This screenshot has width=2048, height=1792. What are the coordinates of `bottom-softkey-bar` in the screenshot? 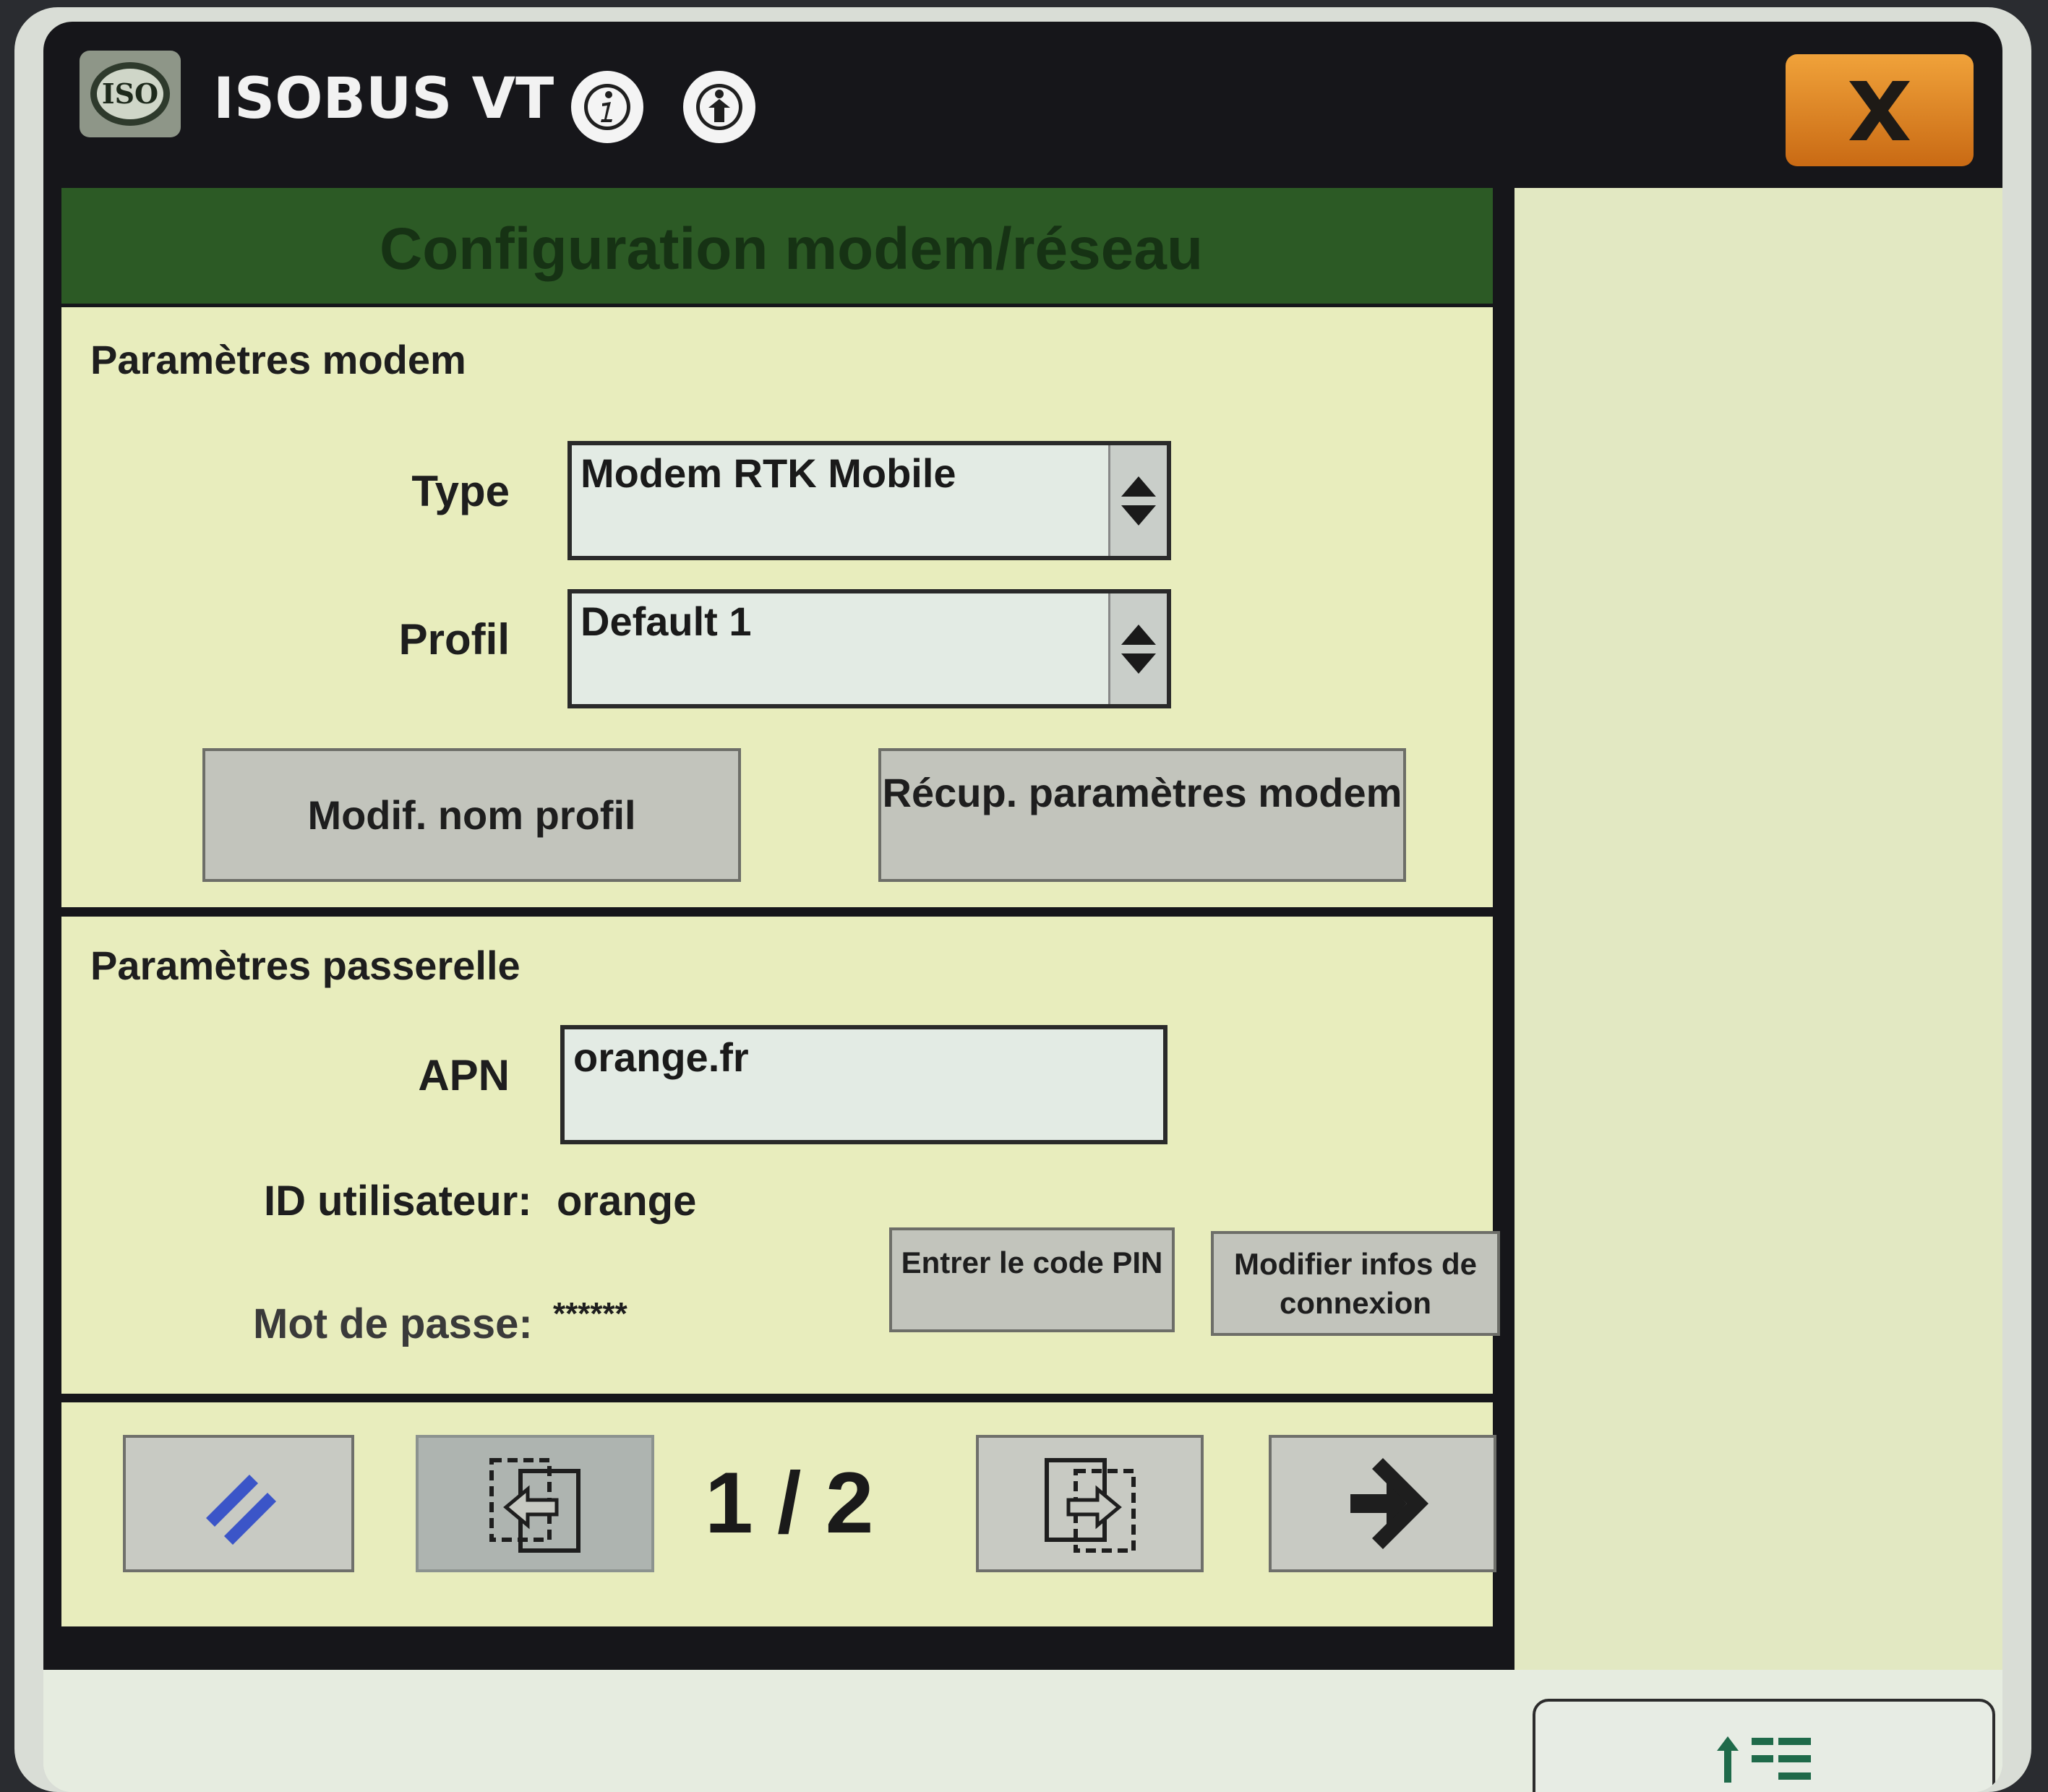 It's located at (1022, 1731).